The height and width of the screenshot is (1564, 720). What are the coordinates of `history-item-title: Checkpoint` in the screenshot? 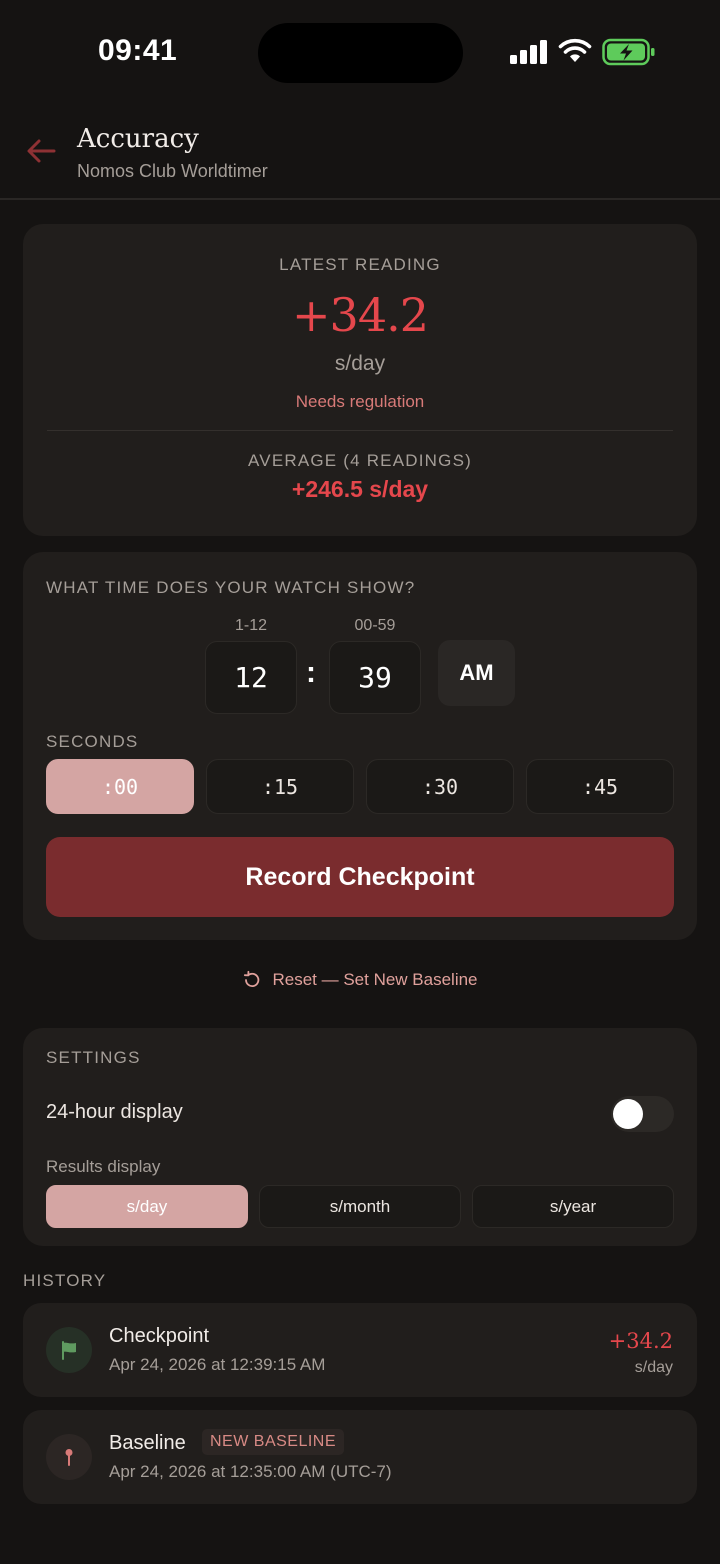 It's located at (159, 1336).